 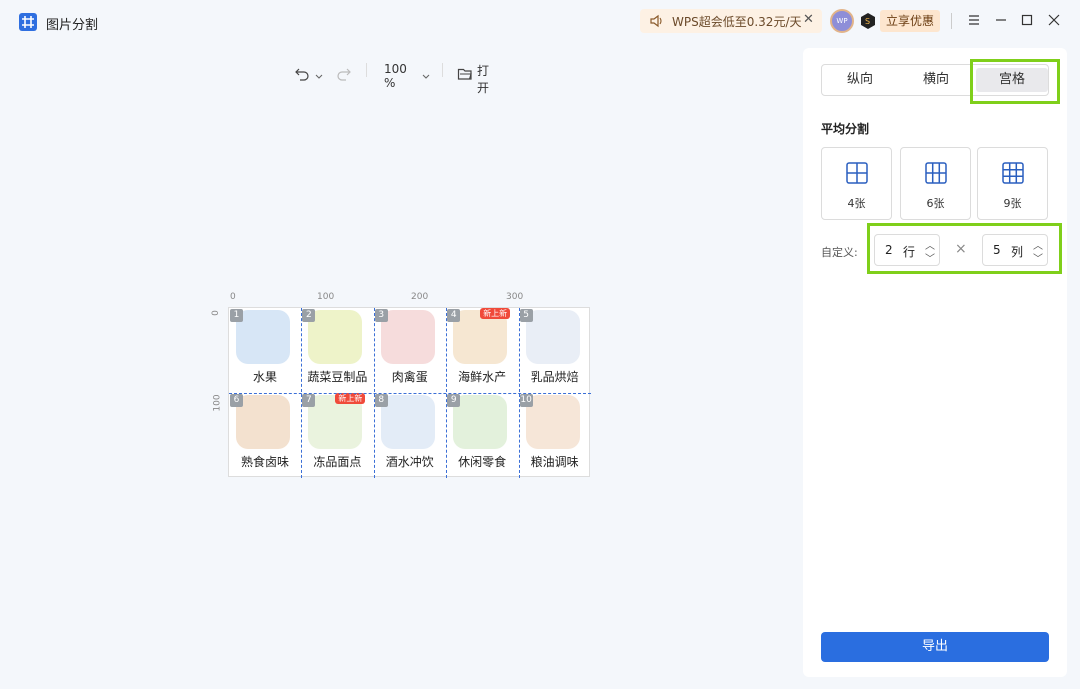 I want to click on cell-number: 6, so click(x=236, y=400).